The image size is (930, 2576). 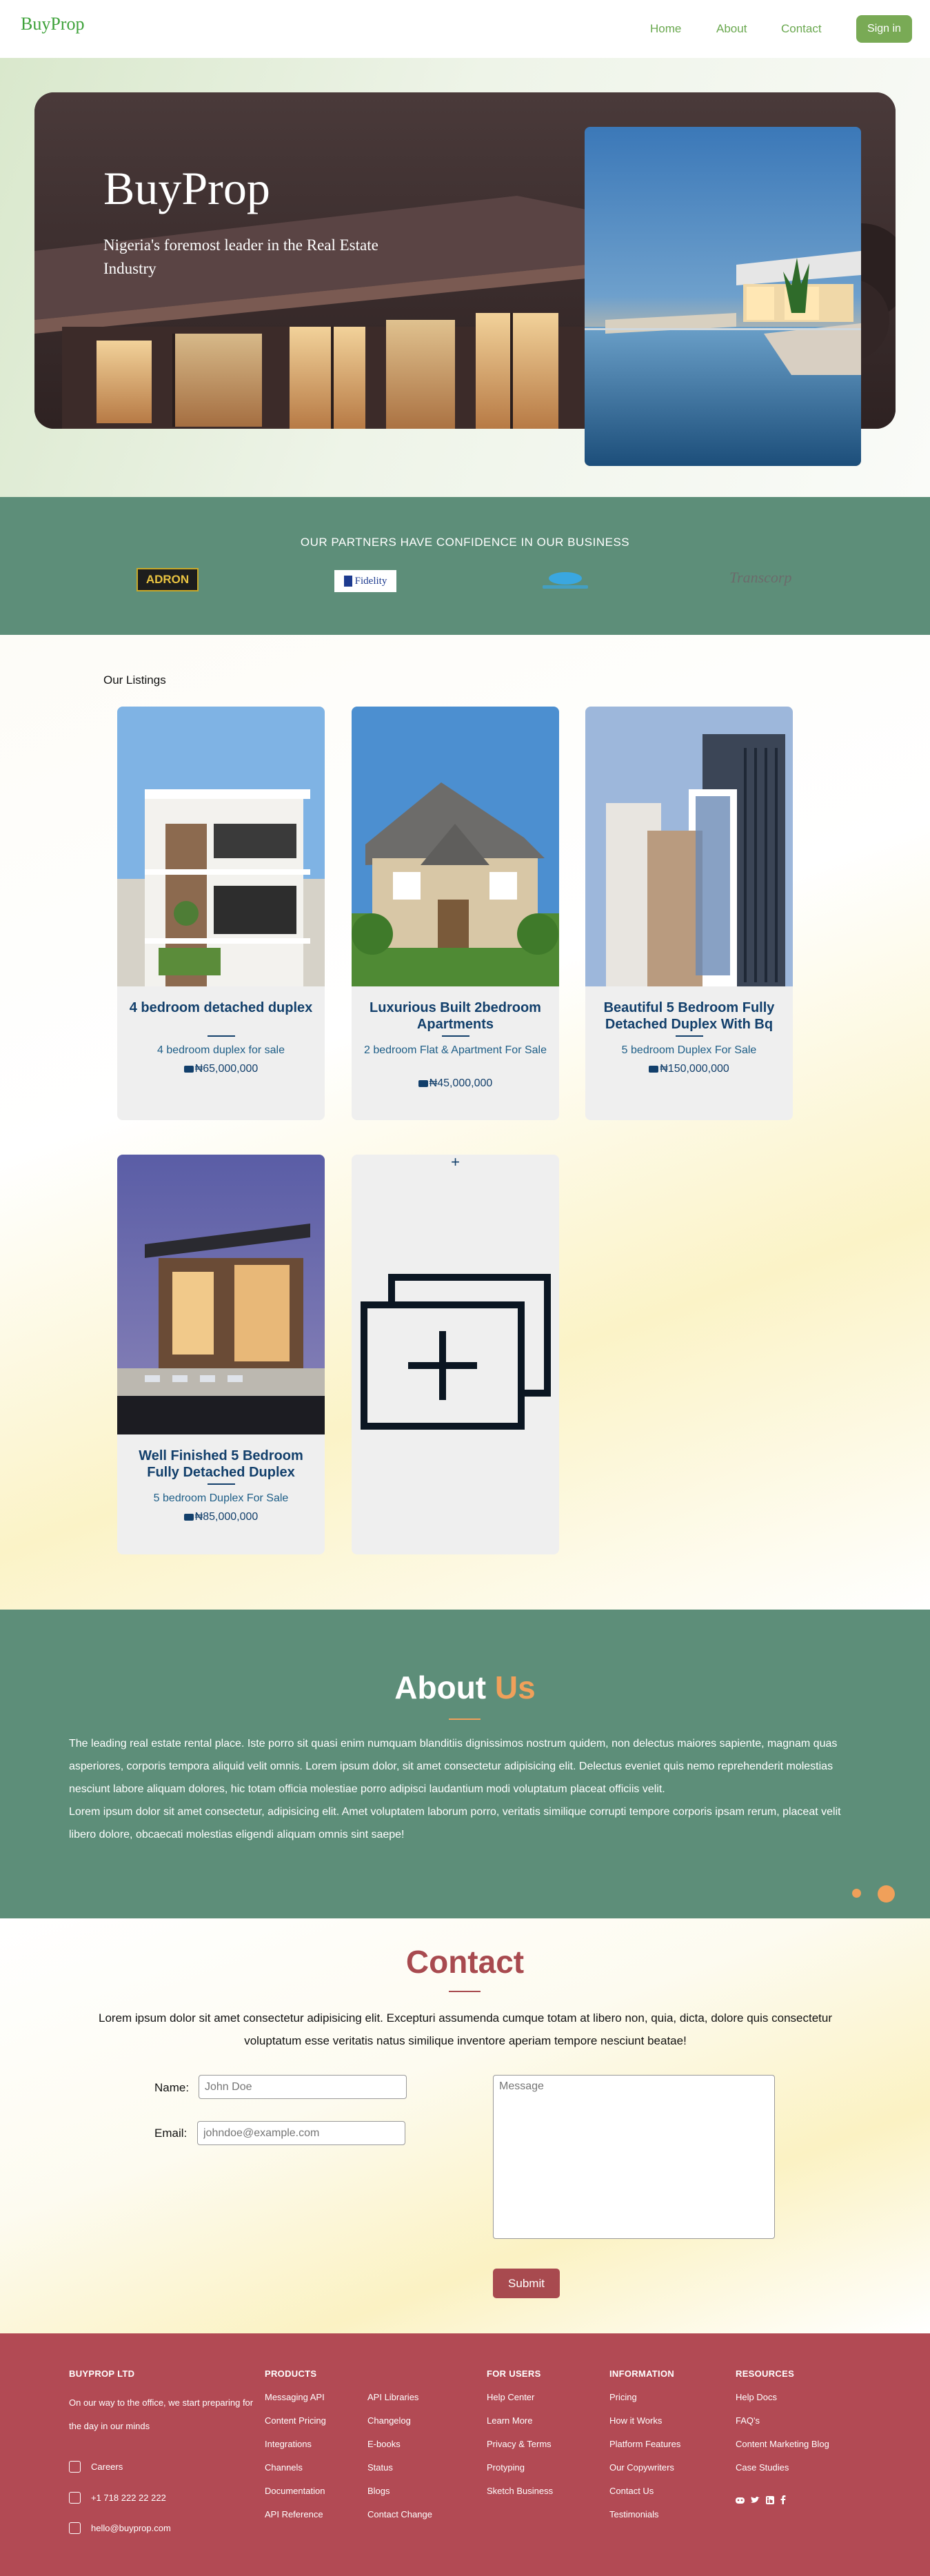 I want to click on footer-link: Documentation, so click(x=295, y=2491).